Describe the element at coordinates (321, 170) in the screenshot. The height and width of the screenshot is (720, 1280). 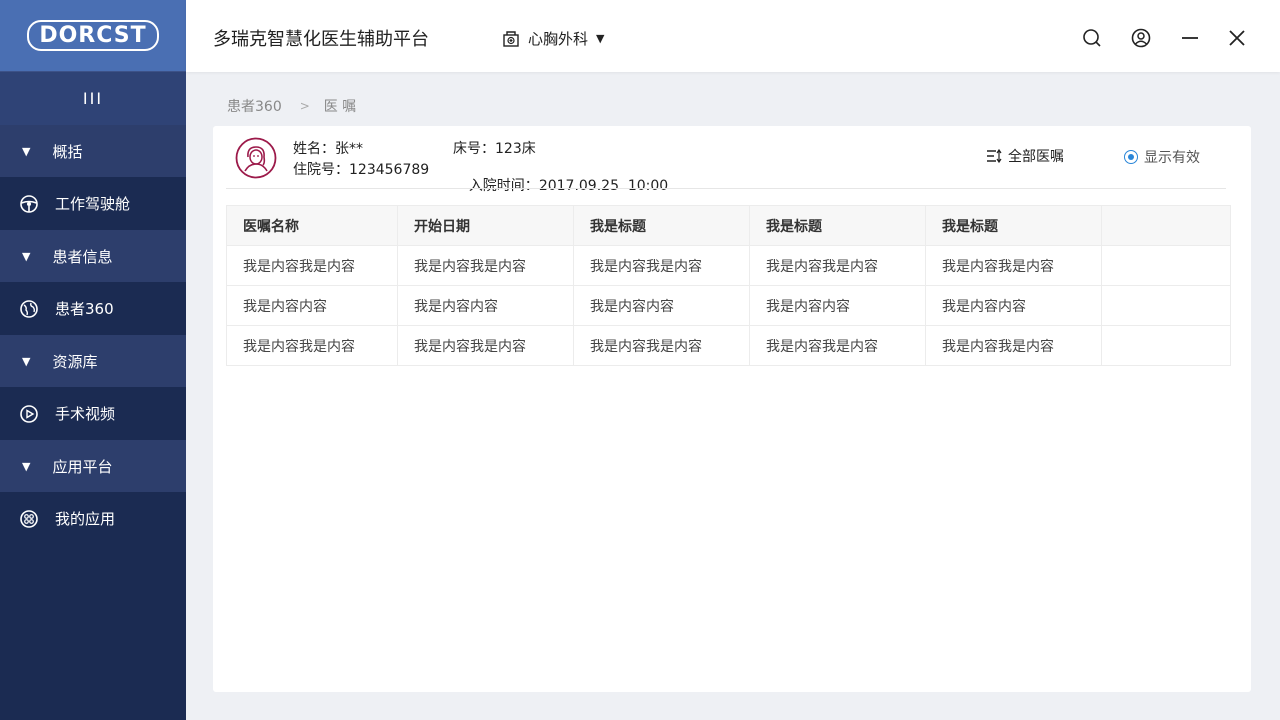
I see `admission-label: 住院号：` at that location.